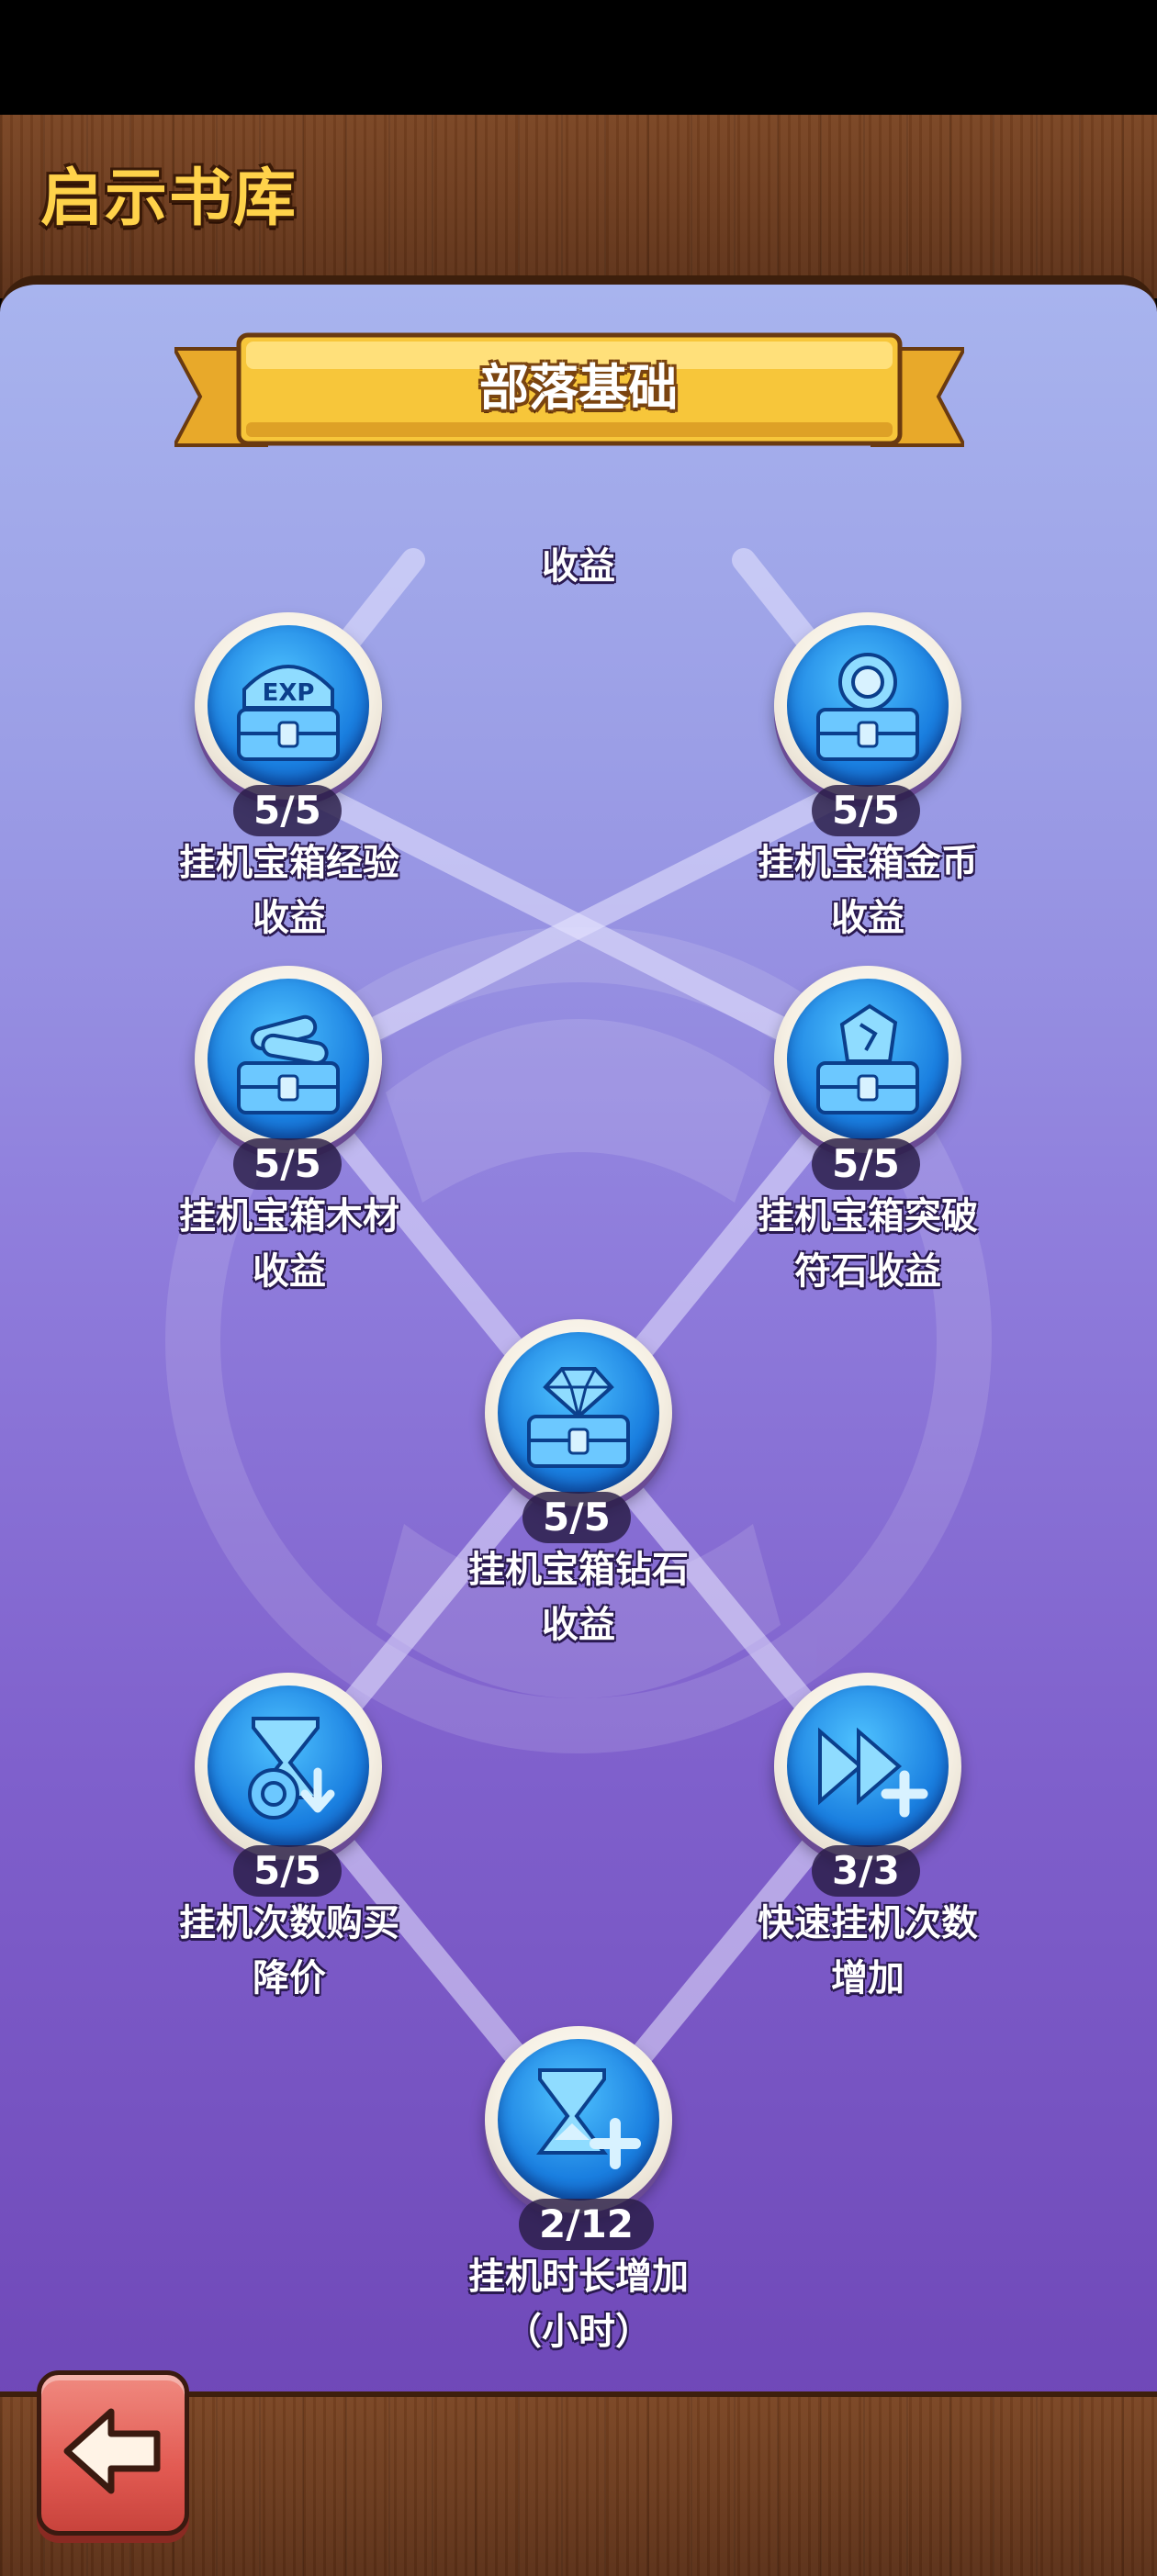 This screenshot has height=2576, width=1157. I want to click on node-label: 挂机宝箱钻石 收益, so click(578, 1597).